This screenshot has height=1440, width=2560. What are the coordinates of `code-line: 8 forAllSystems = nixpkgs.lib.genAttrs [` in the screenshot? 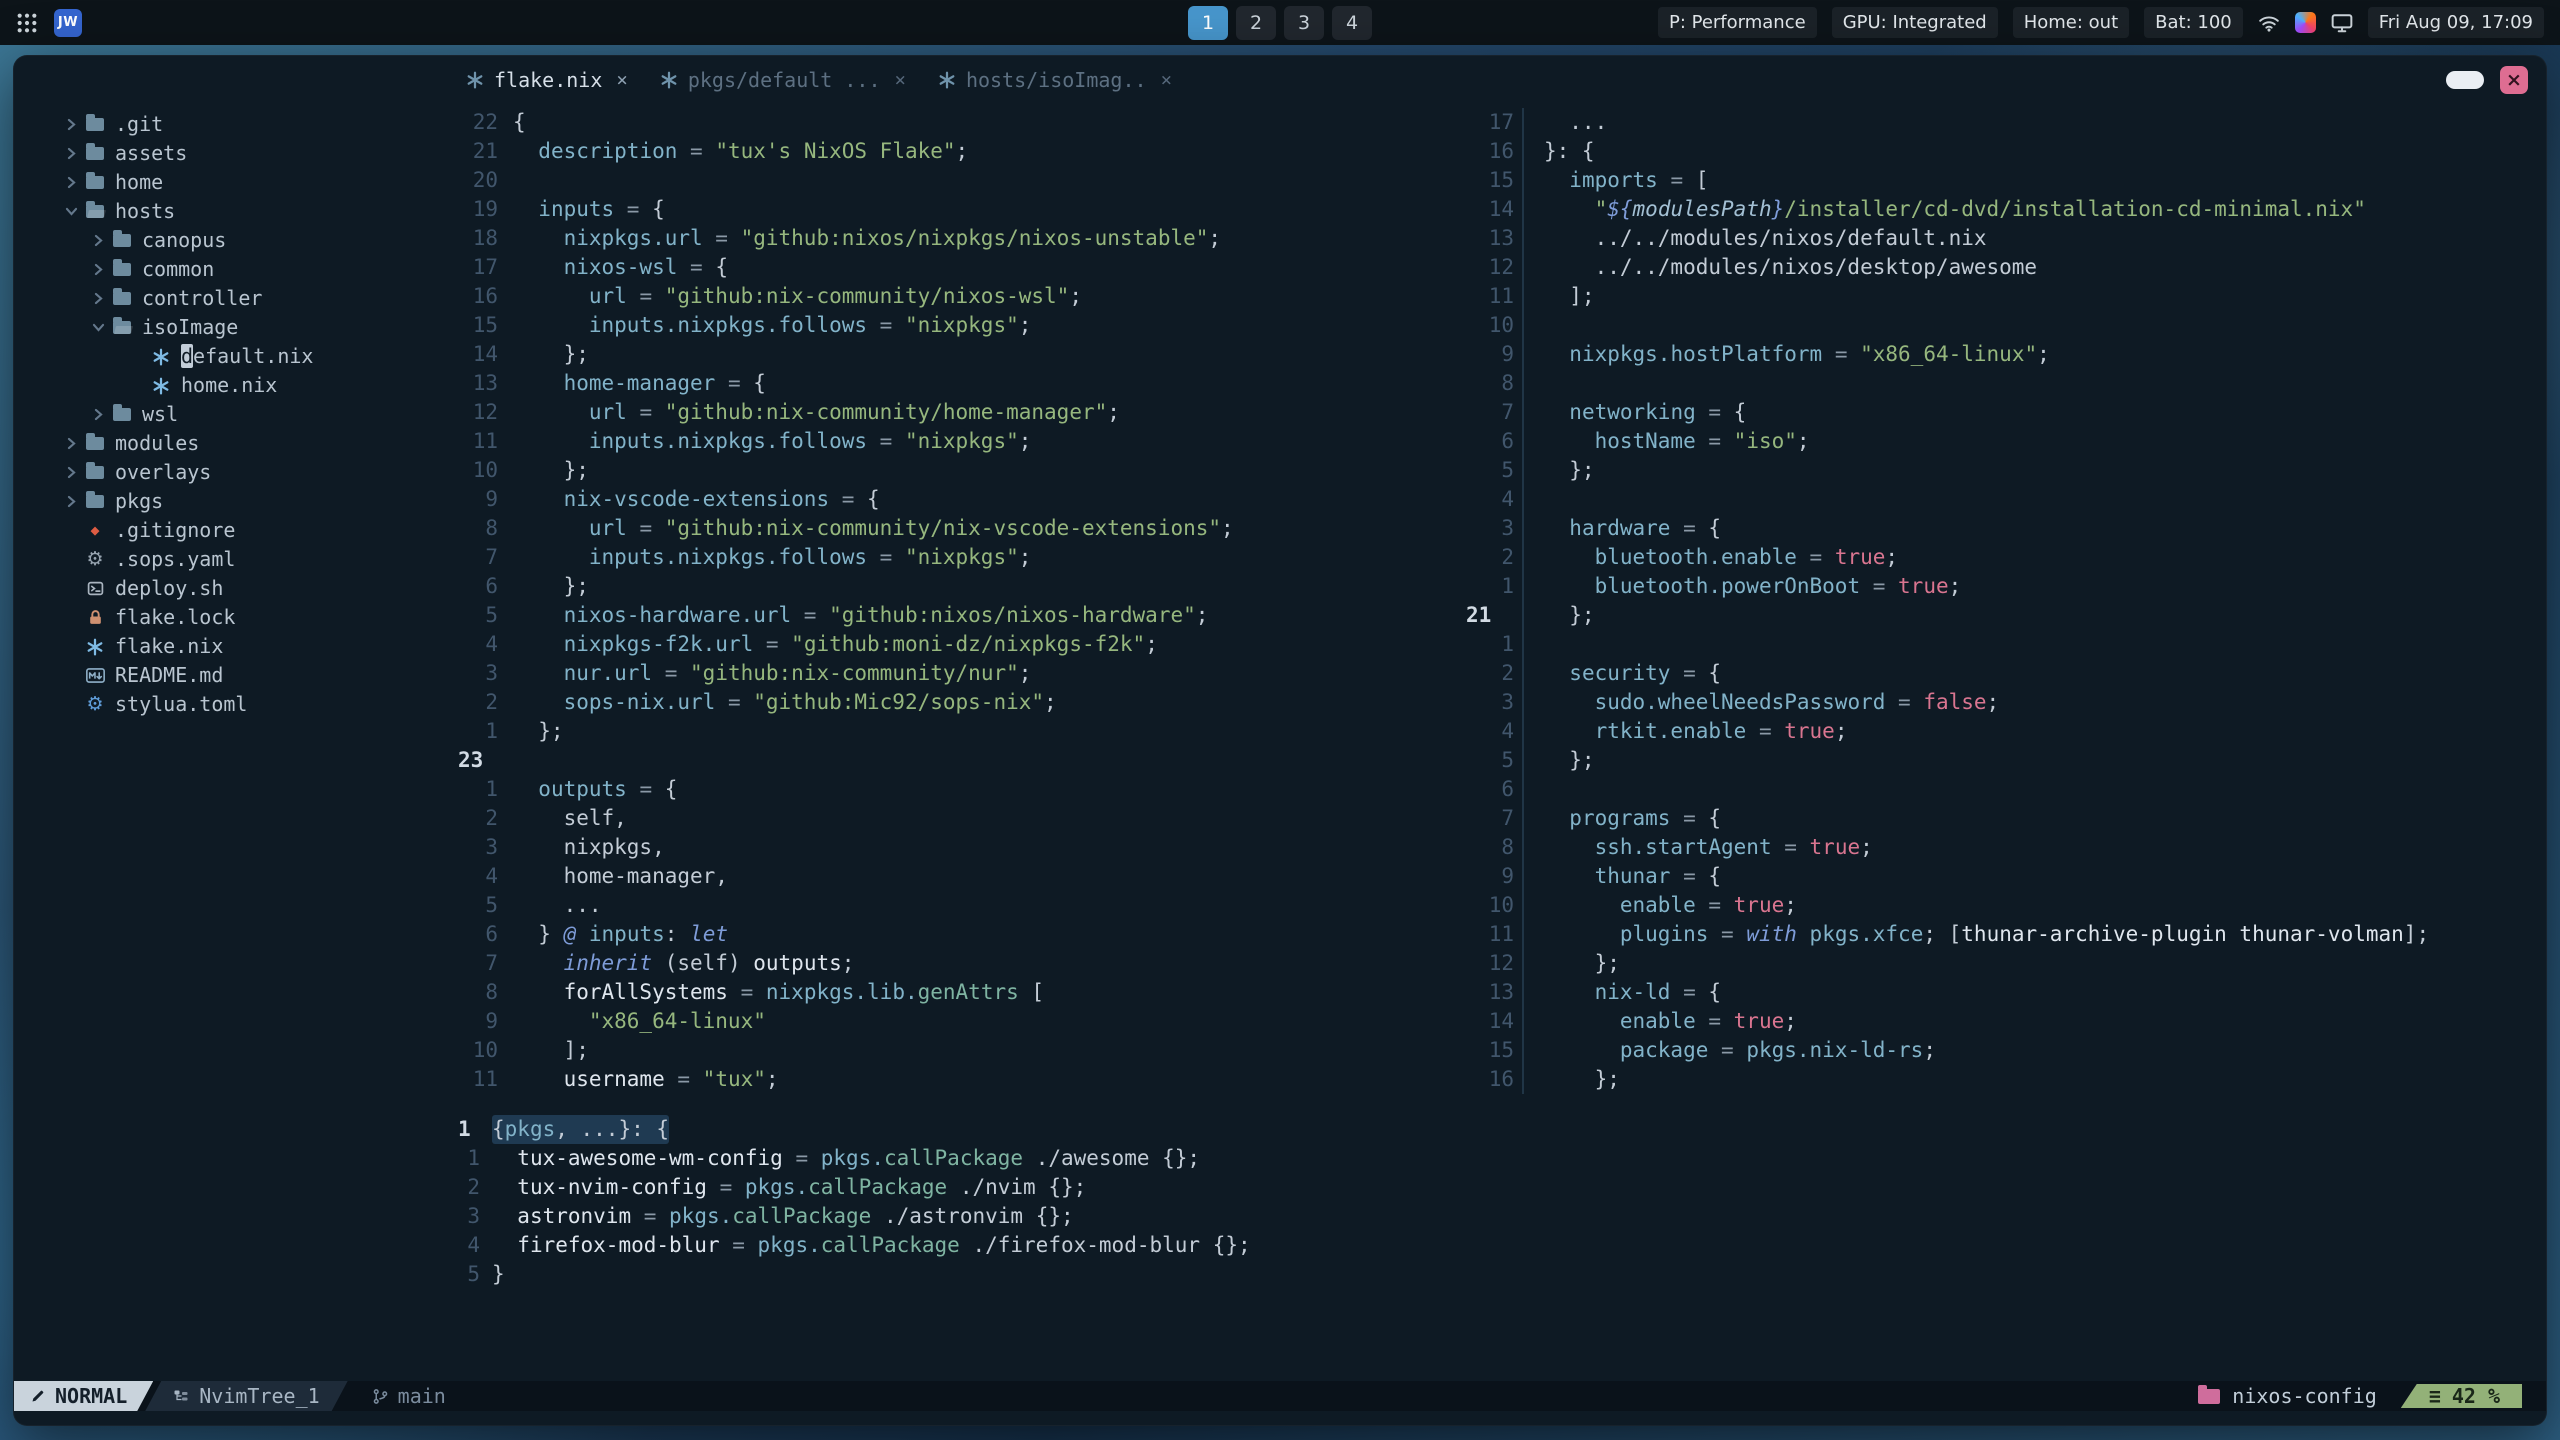 It's located at (958, 992).